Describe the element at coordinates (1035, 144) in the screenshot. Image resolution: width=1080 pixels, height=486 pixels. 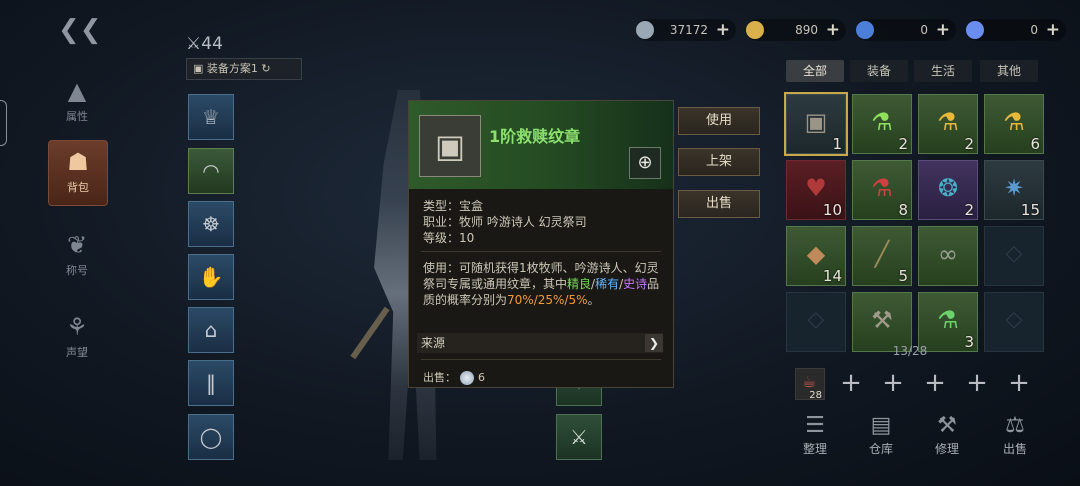
I see `item-count: 6` at that location.